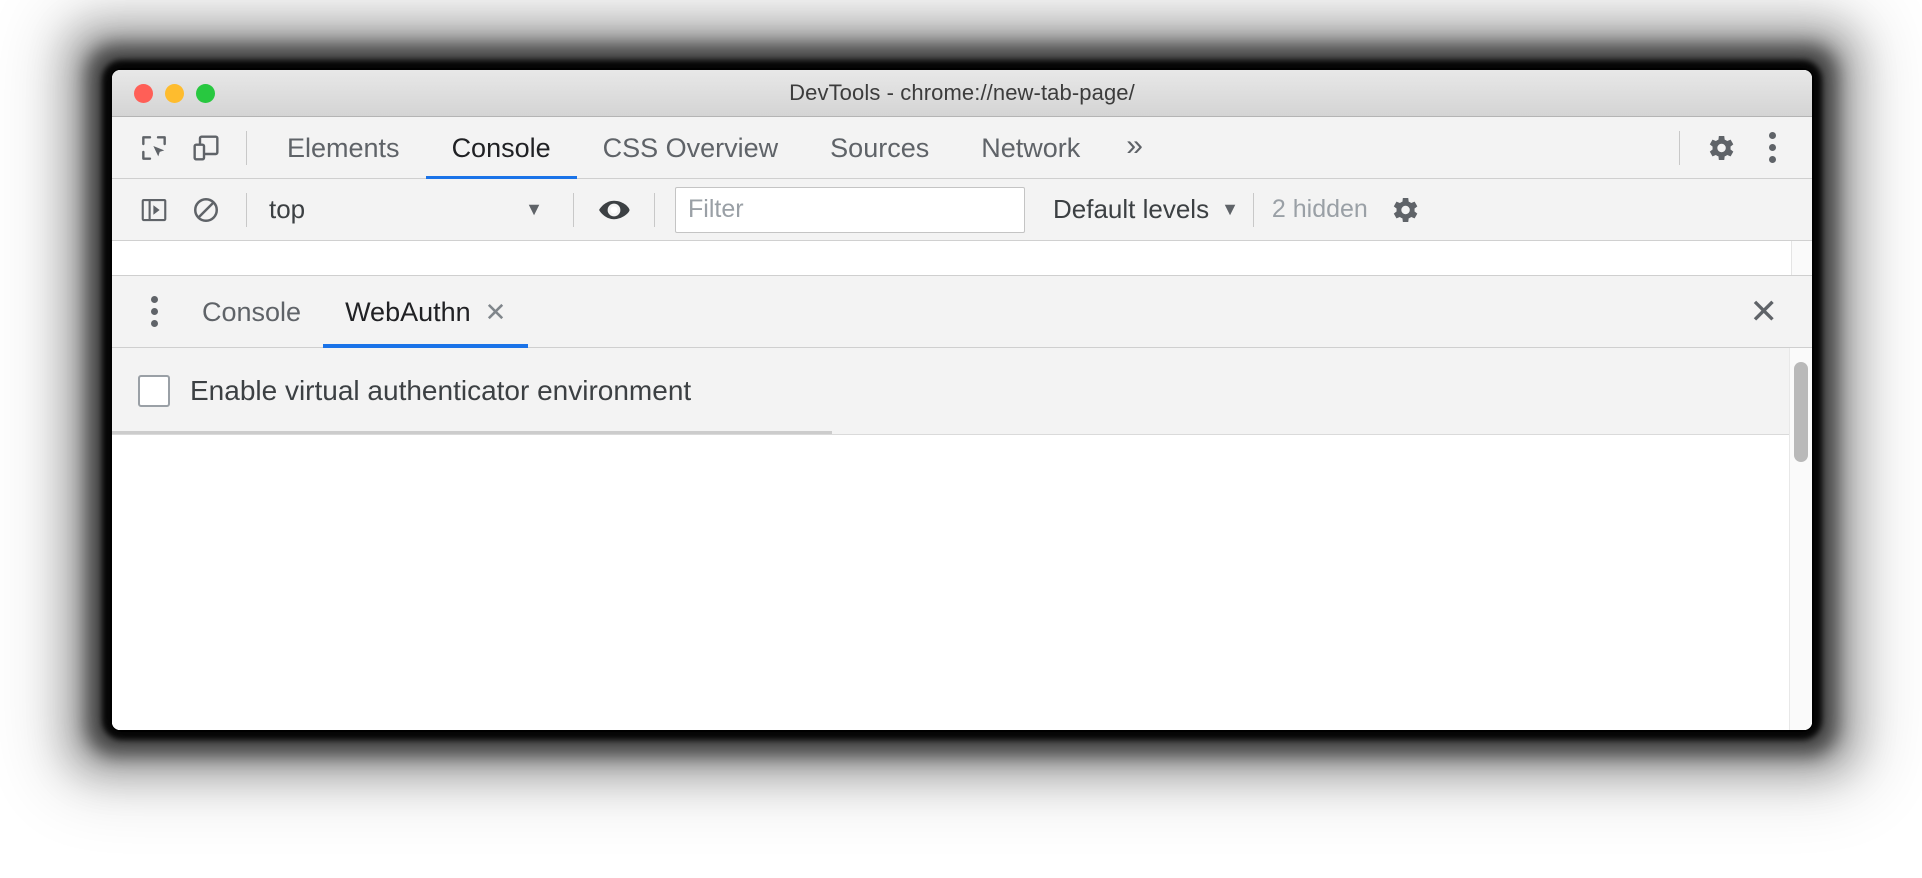 This screenshot has height=878, width=1922. I want to click on webauthn-scrollbar-thumb, so click(1801, 412).